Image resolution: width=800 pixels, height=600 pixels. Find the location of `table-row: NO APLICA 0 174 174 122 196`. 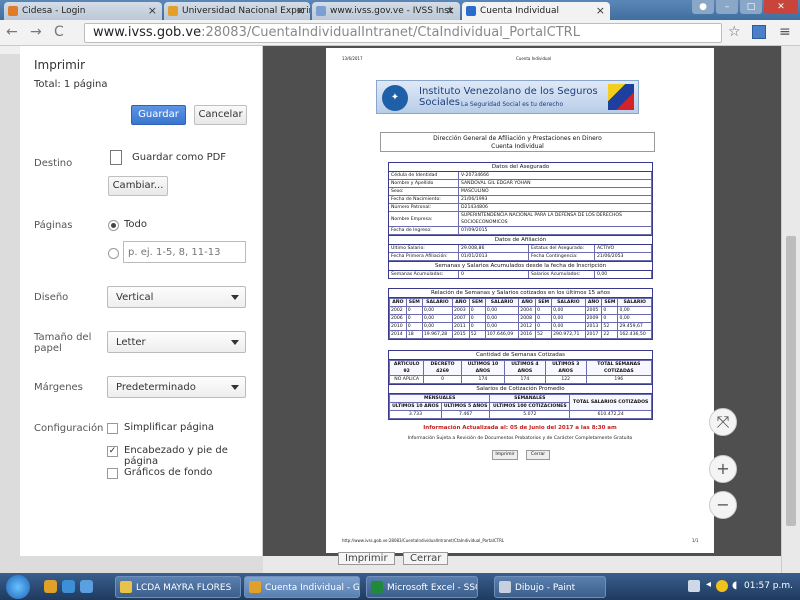

table-row: NO APLICA 0 174 174 122 196 is located at coordinates (520, 379).